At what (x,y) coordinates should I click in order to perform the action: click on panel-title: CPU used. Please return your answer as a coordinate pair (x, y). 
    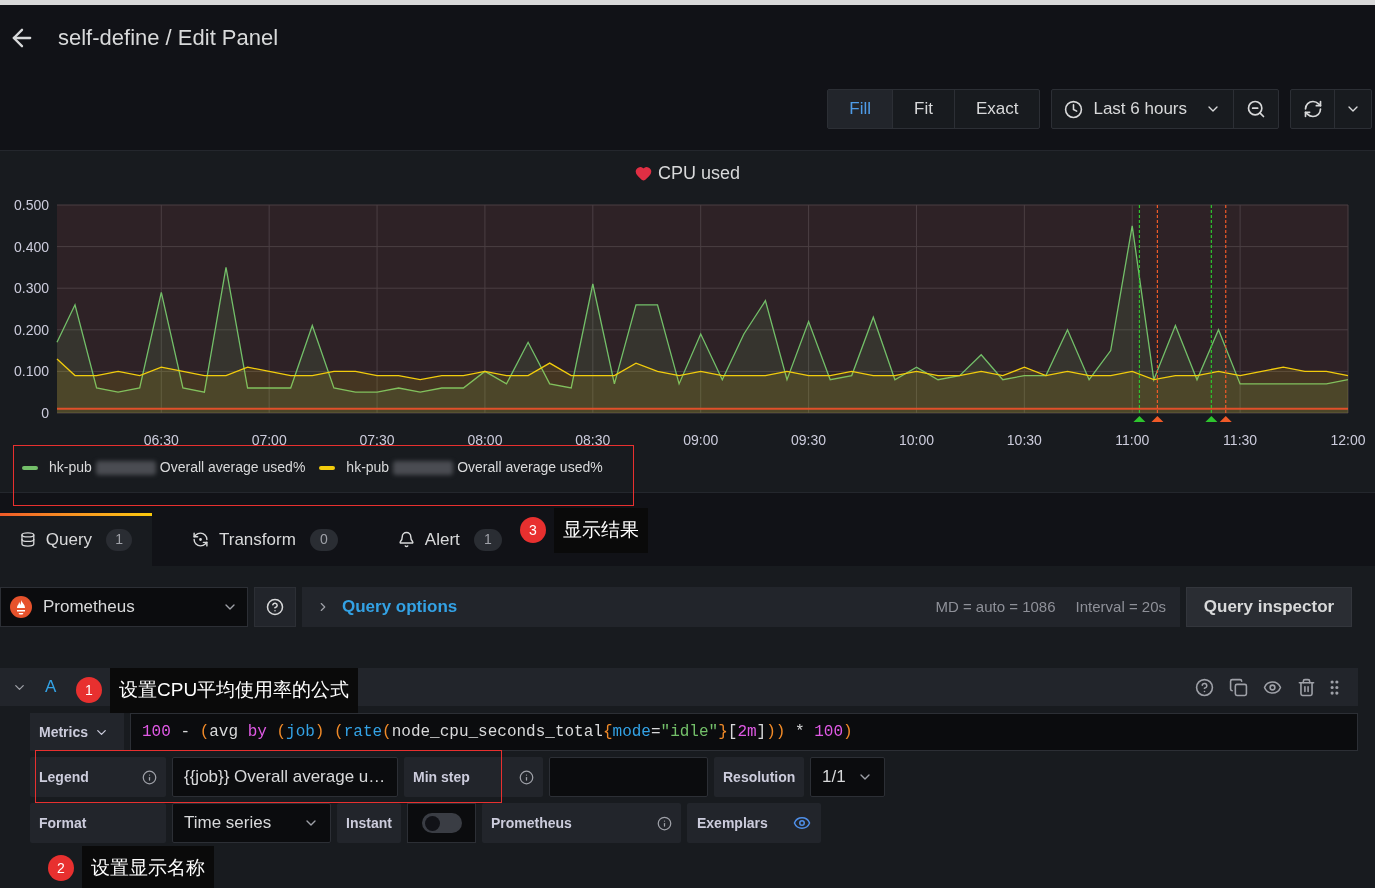
    Looking at the image, I should click on (698, 173).